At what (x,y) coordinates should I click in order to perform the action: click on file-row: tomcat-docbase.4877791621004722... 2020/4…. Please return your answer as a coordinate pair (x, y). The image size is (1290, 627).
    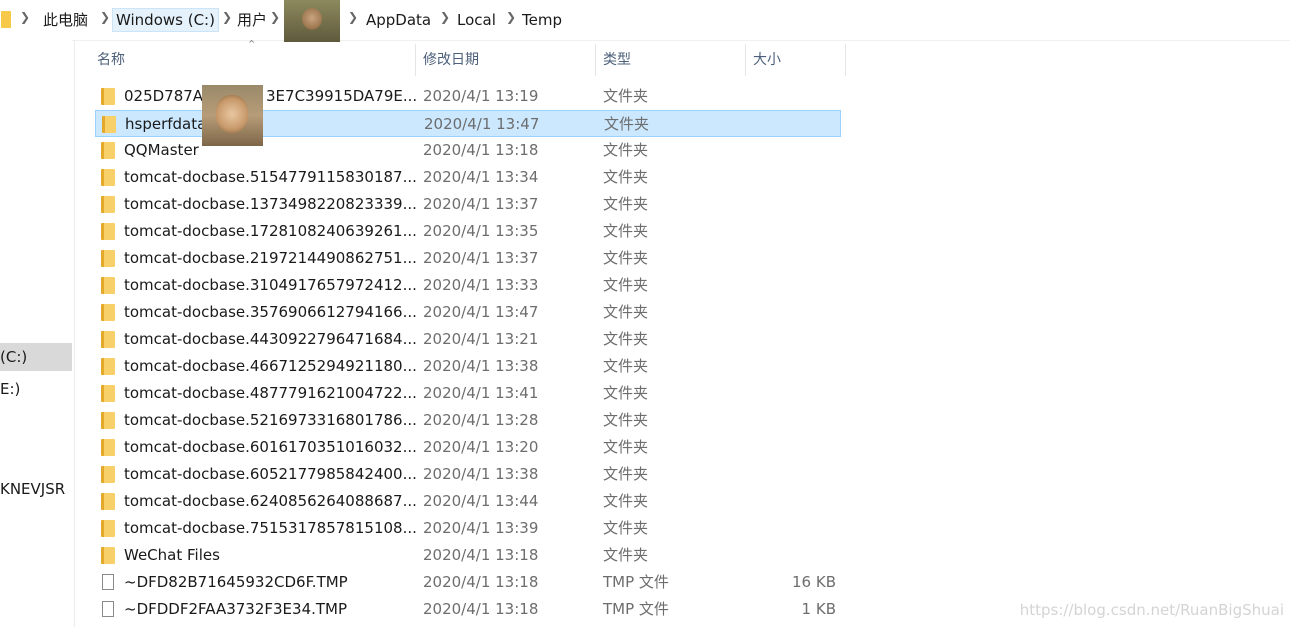
    Looking at the image, I should click on (468, 393).